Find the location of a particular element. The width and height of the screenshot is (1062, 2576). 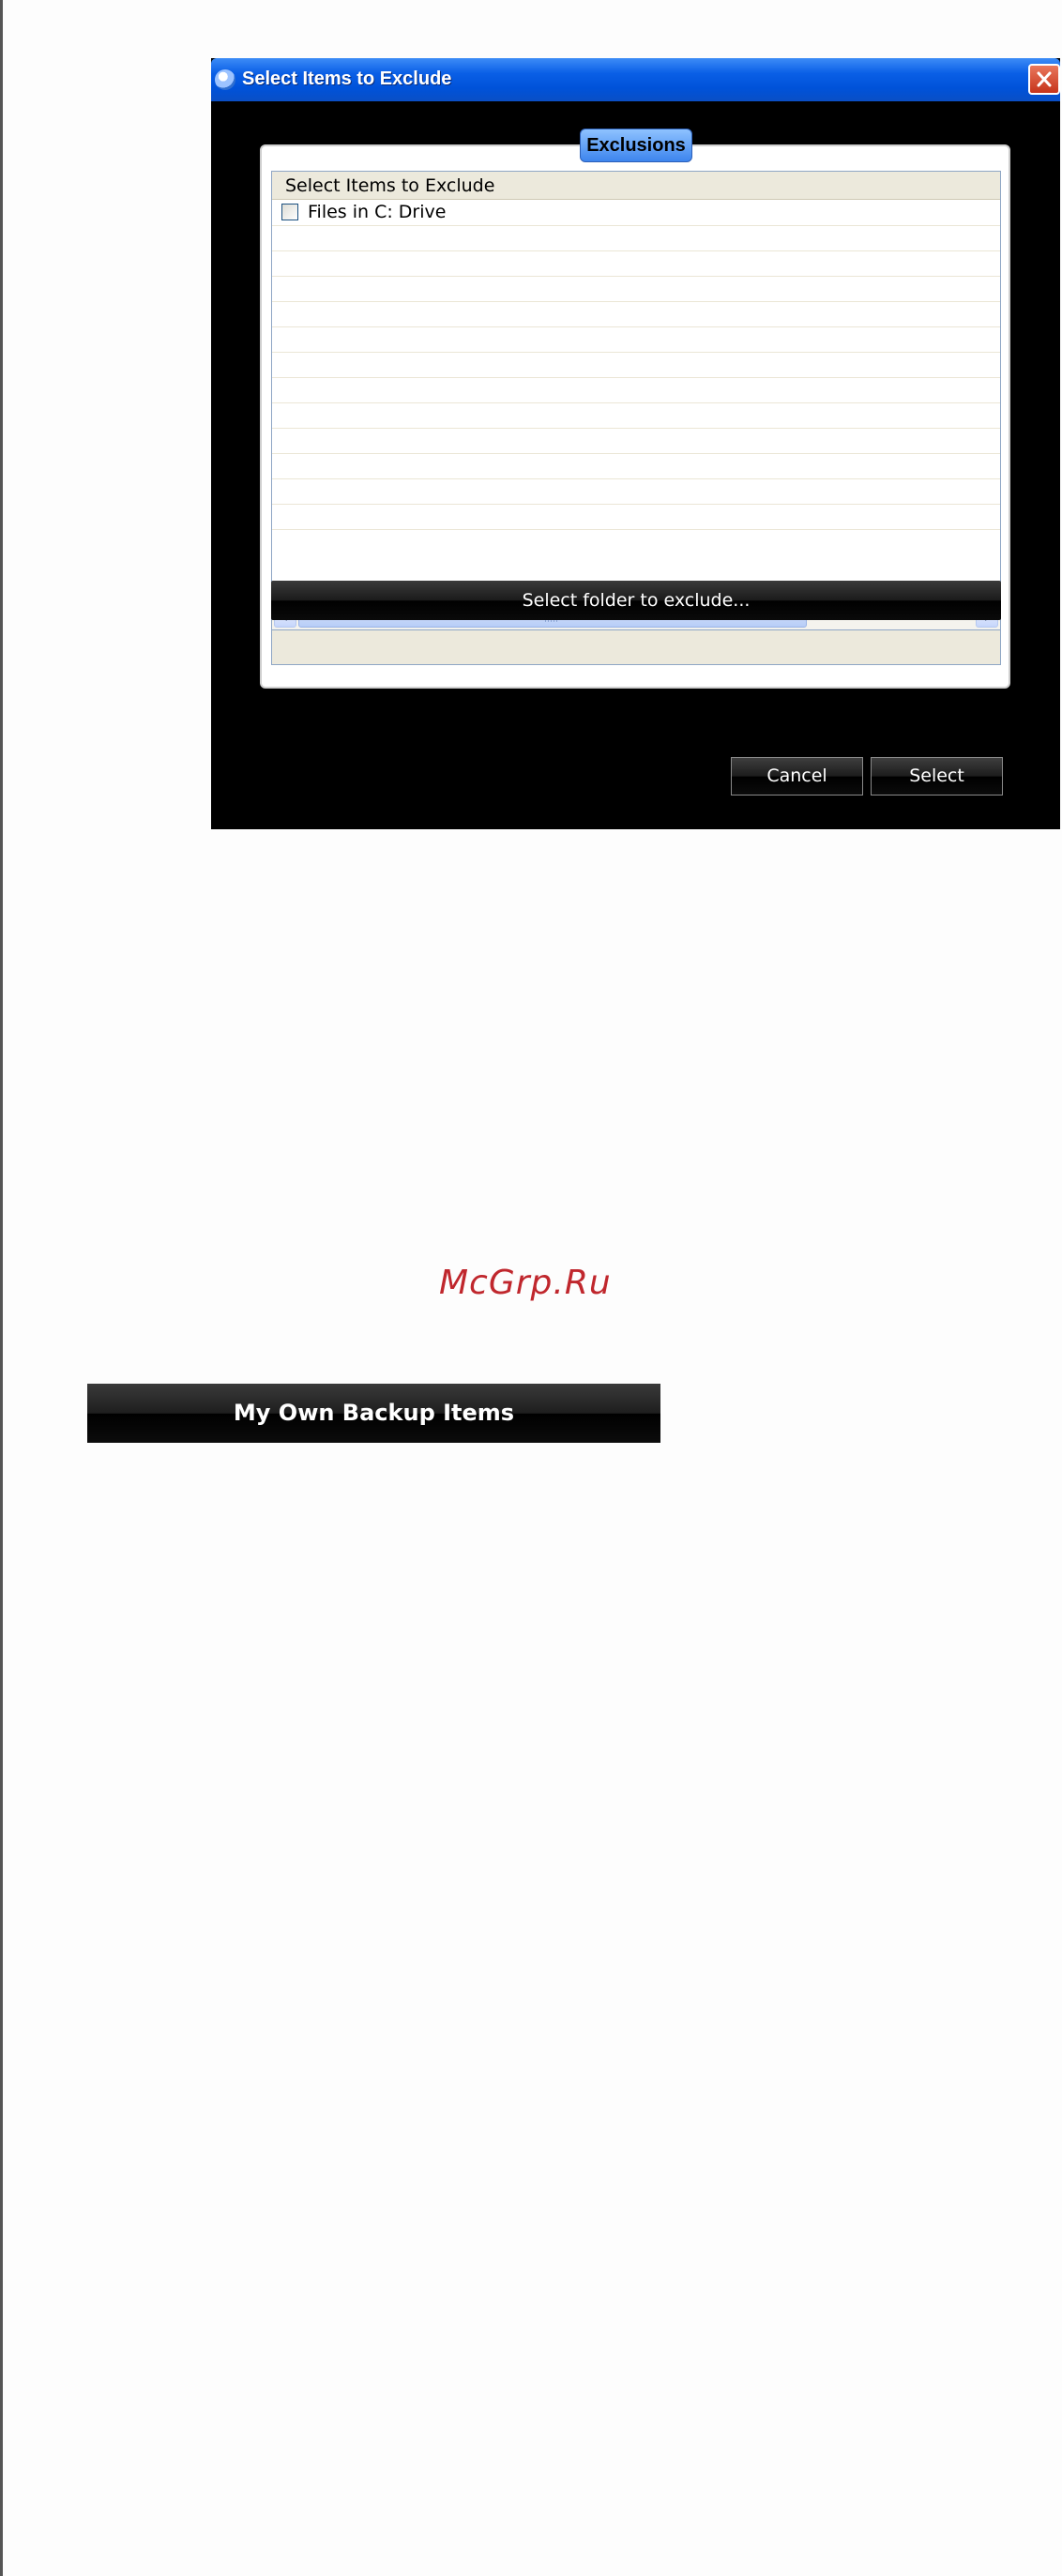

list-column-header: Select Items to Exclude is located at coordinates (636, 186).